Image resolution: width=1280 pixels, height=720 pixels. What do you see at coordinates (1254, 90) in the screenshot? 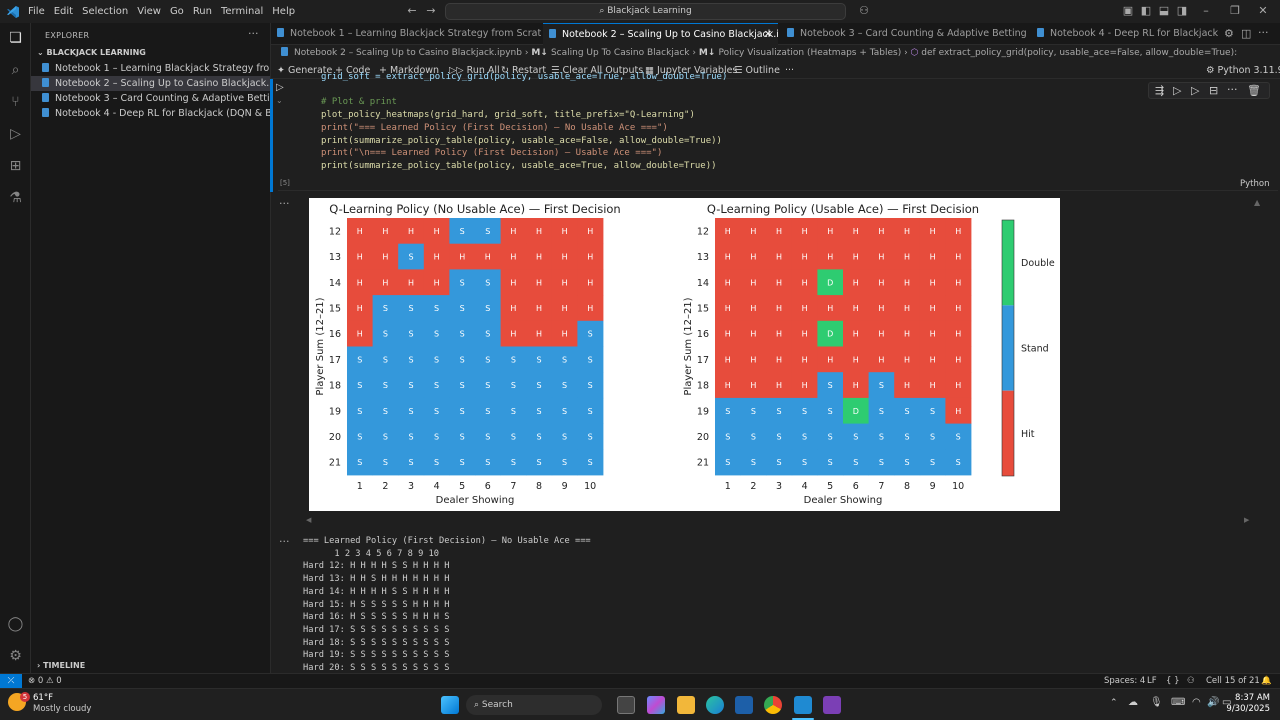
I see `delete-cell-icon: 🗑` at bounding box center [1254, 90].